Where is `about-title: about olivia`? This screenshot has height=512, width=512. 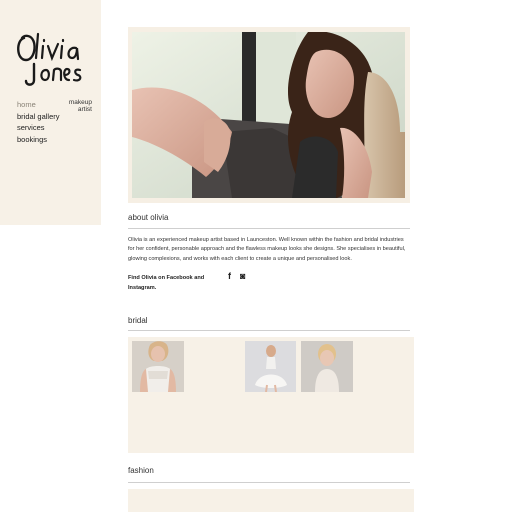 about-title: about olivia is located at coordinates (148, 217).